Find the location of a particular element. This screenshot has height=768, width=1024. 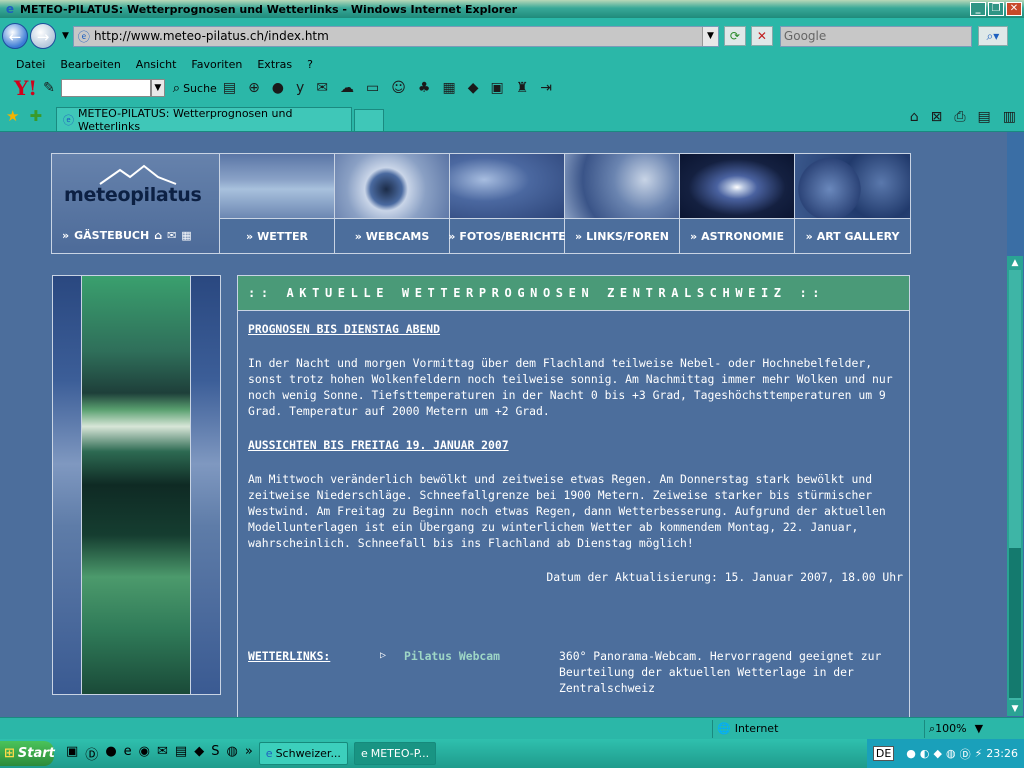

target-icon: ⊕ is located at coordinates (254, 88).